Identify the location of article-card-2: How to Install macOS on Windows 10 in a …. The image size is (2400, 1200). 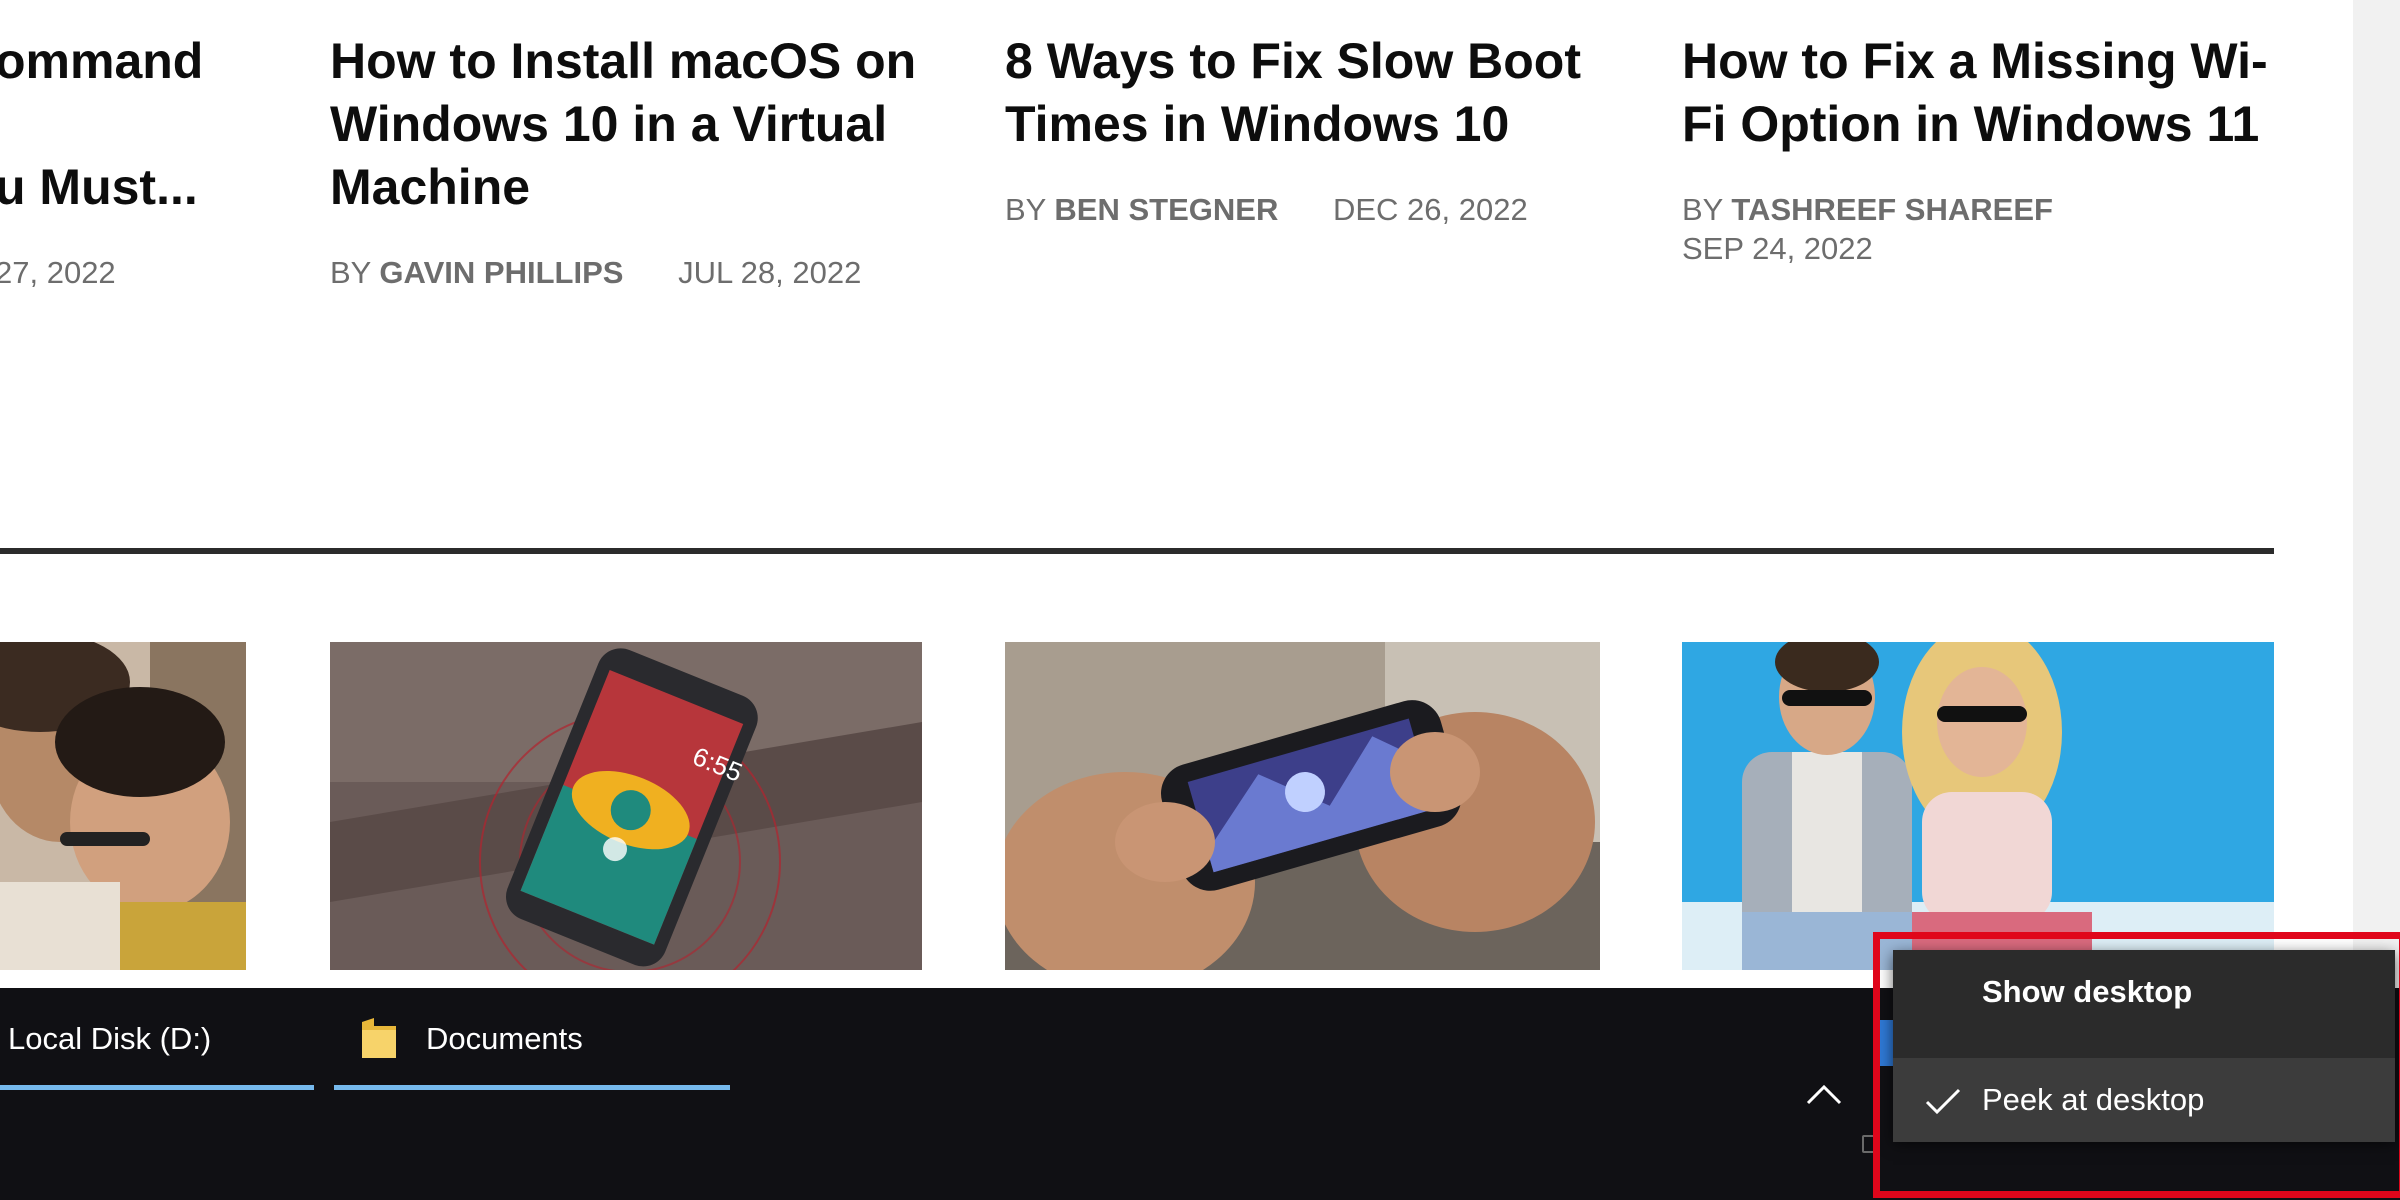
(623, 161).